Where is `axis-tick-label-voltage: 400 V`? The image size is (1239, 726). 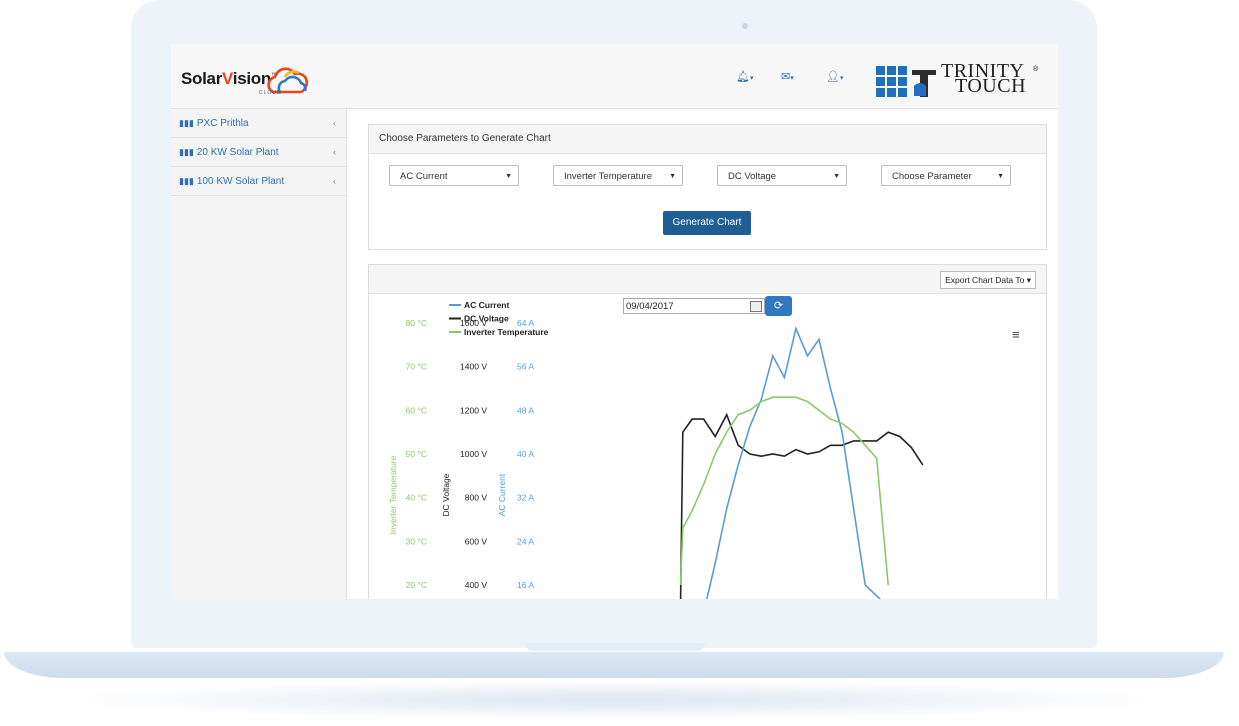 axis-tick-label-voltage: 400 V is located at coordinates (476, 585).